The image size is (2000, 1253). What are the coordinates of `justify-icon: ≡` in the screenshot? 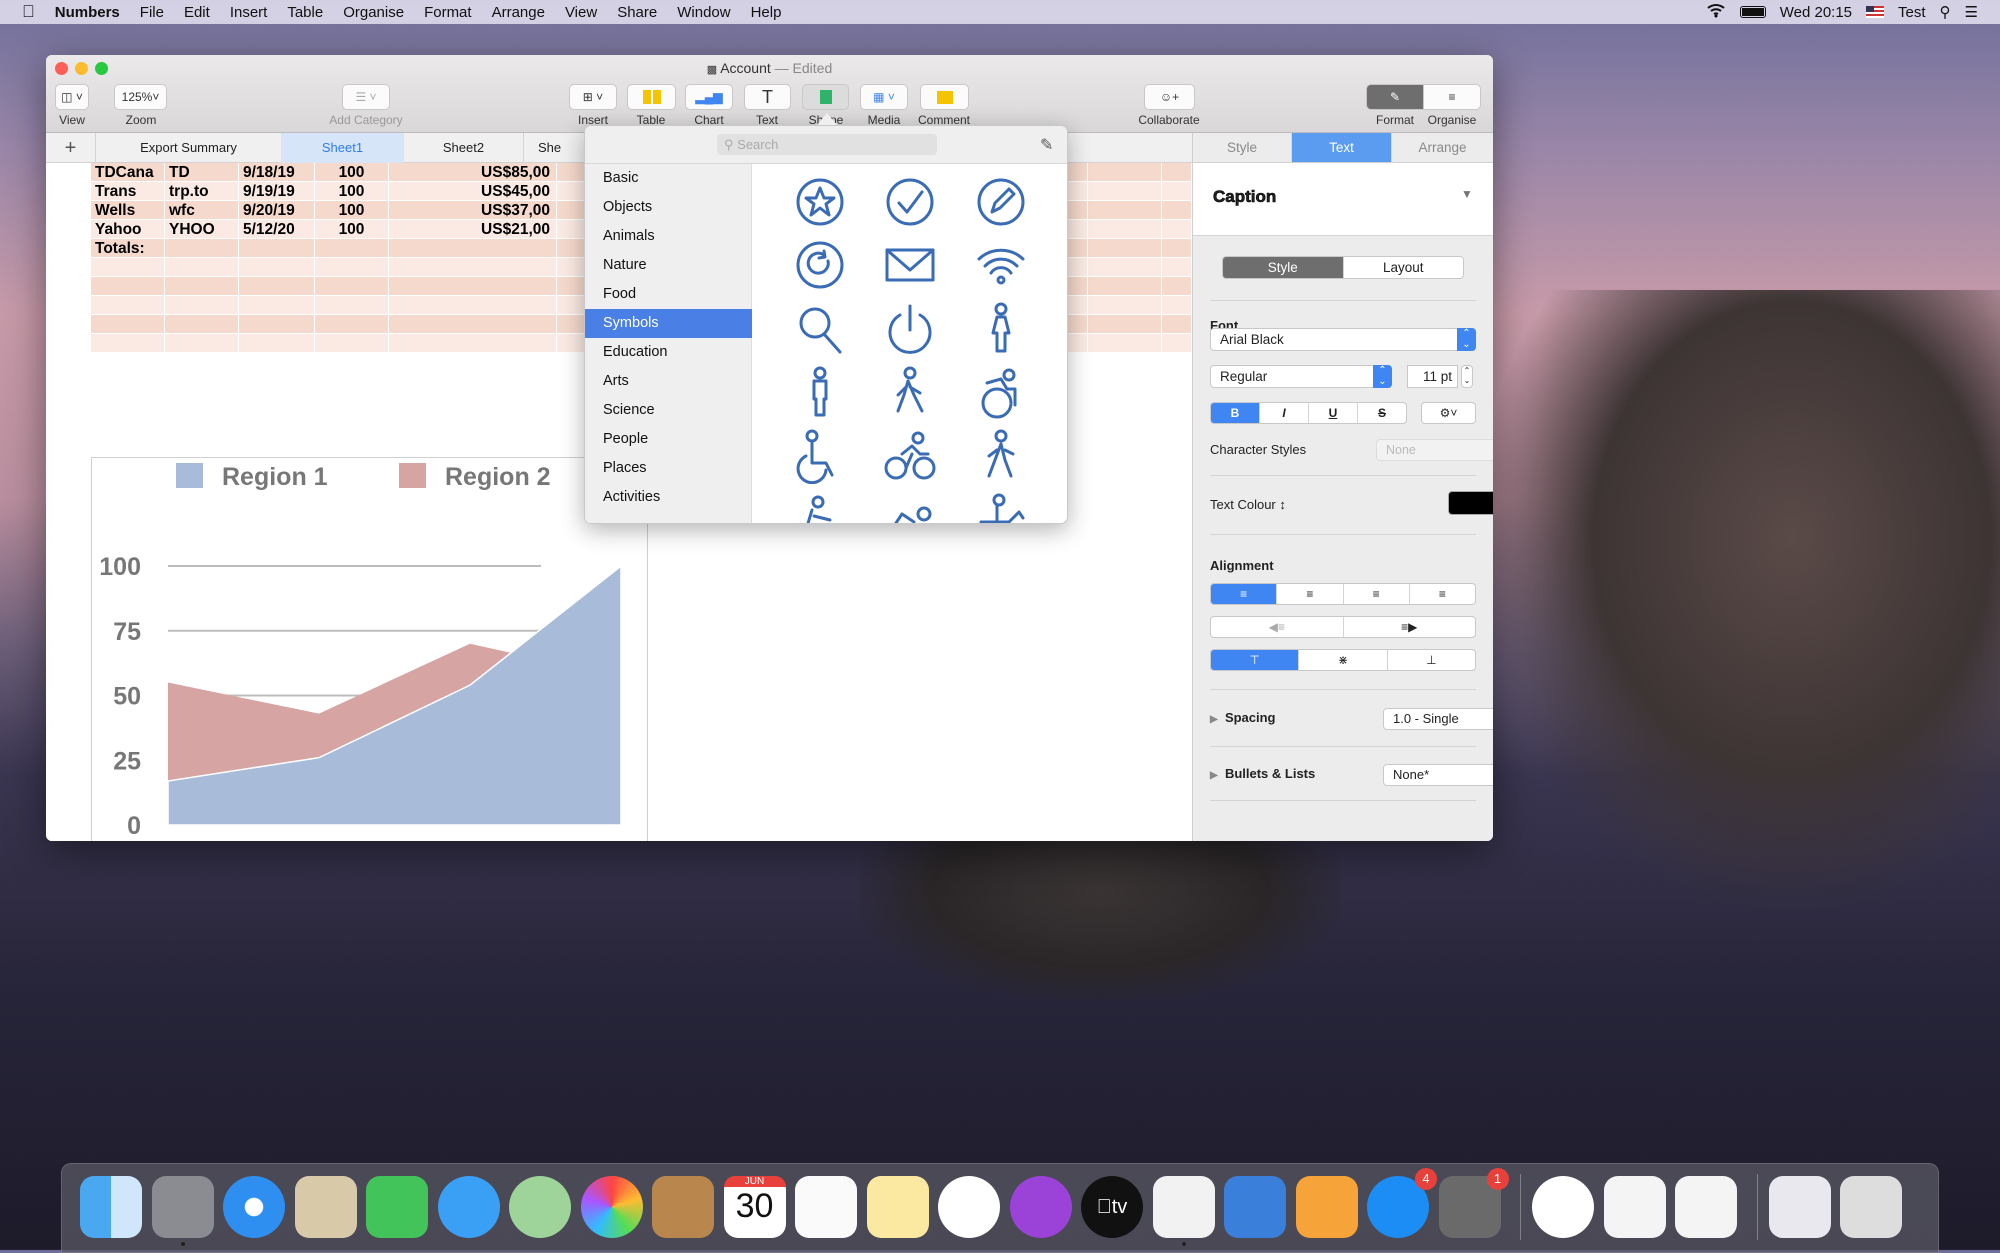 It's located at (1442, 594).